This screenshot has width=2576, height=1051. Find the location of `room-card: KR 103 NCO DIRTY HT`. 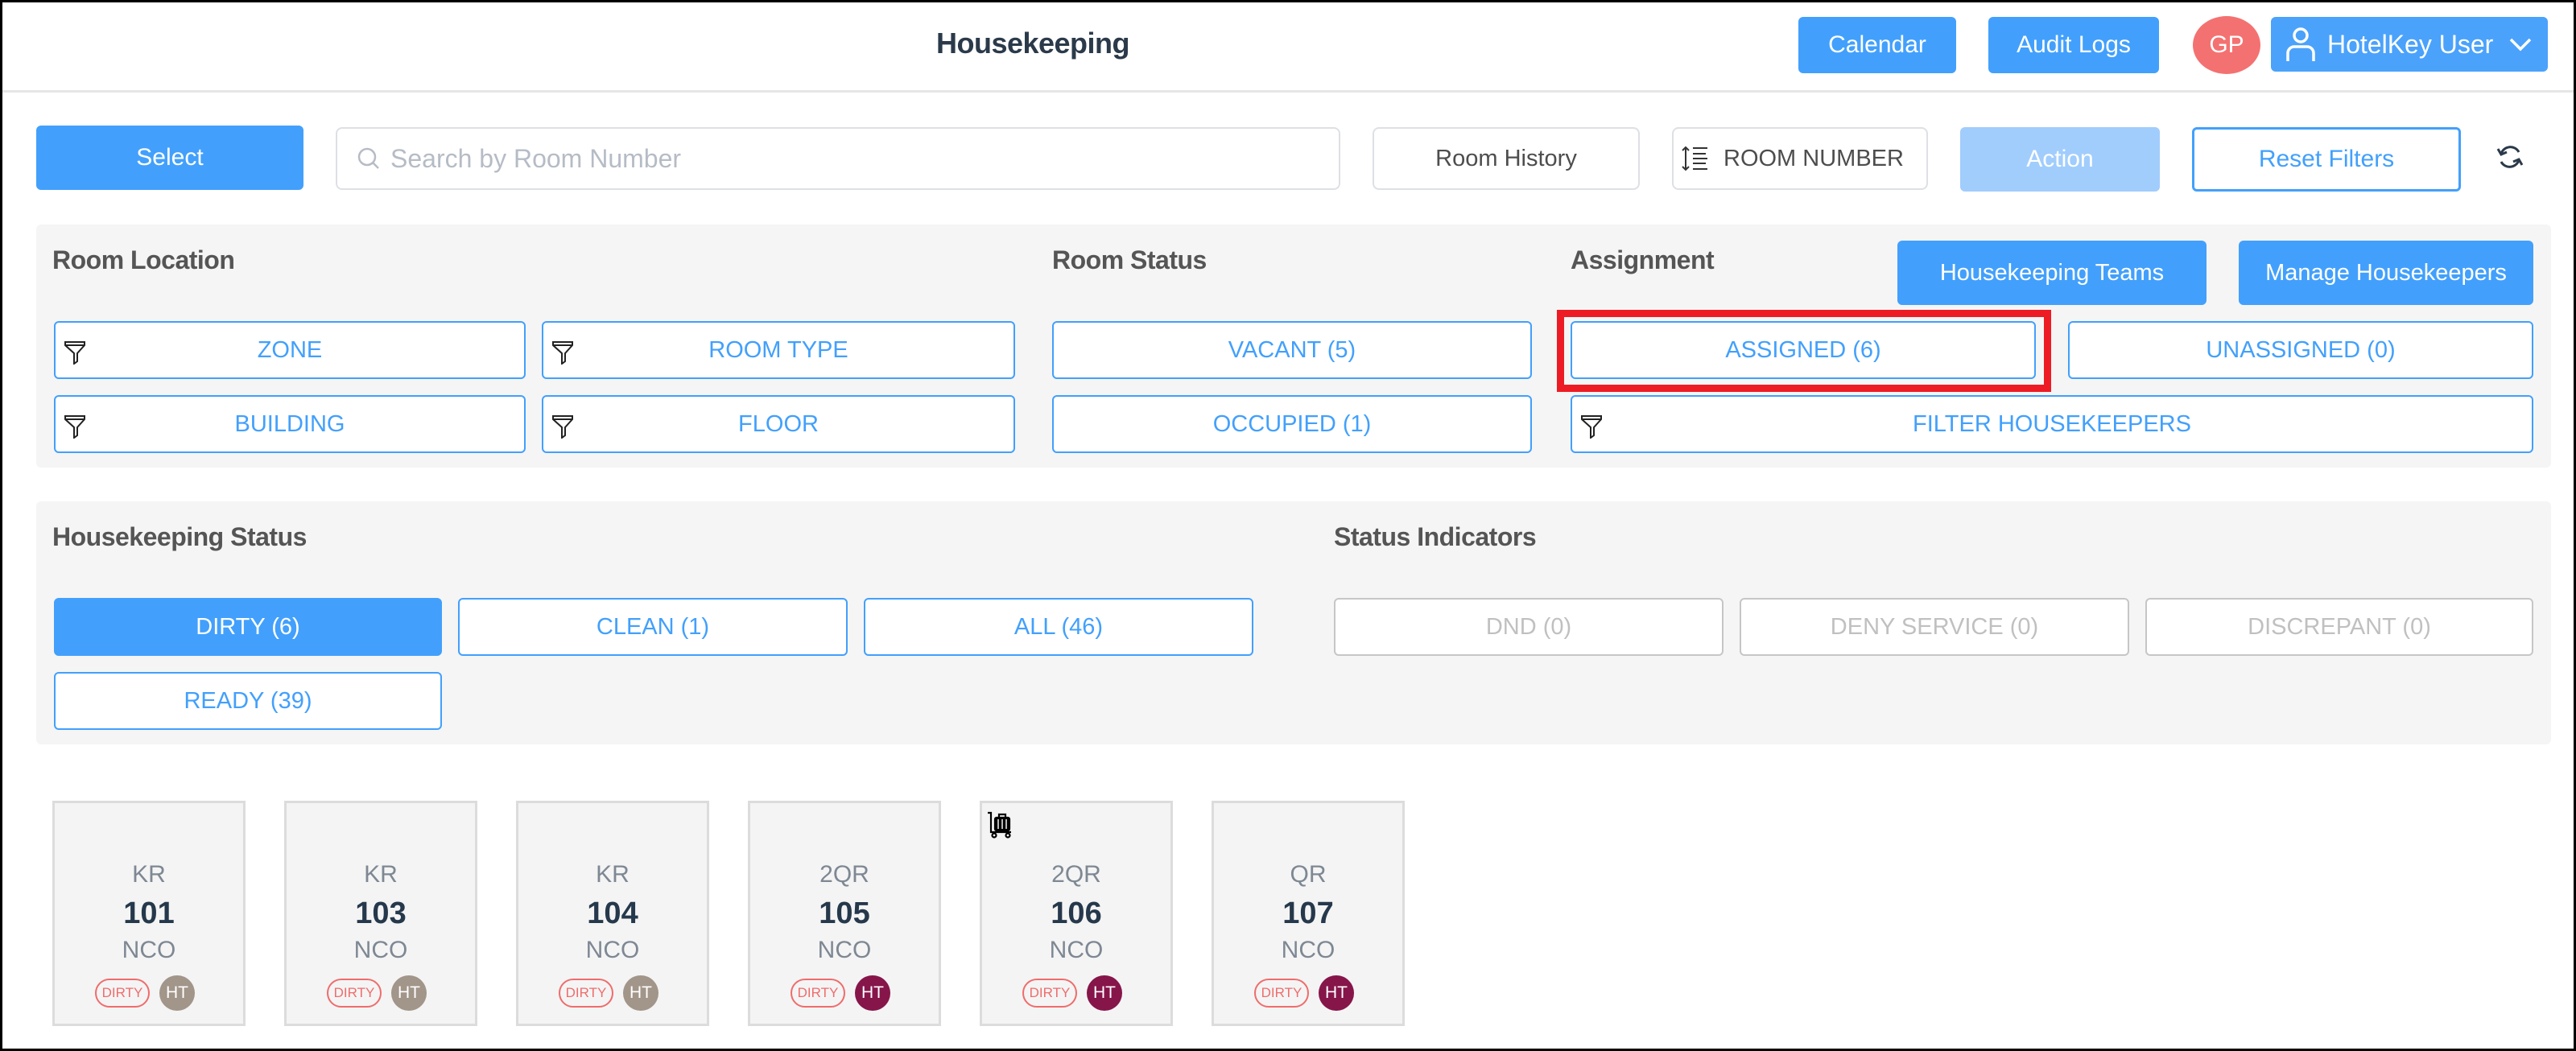

room-card: KR 103 NCO DIRTY HT is located at coordinates (380, 913).